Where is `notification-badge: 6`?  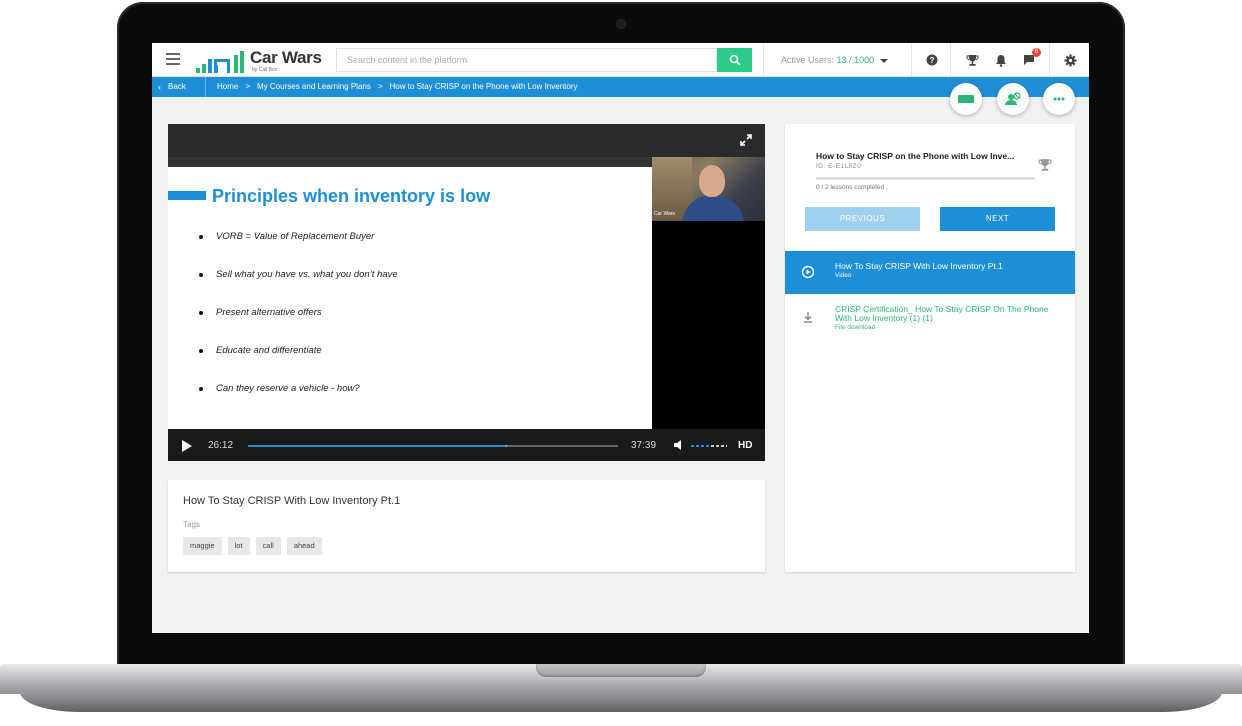
notification-badge: 6 is located at coordinates (1036, 52).